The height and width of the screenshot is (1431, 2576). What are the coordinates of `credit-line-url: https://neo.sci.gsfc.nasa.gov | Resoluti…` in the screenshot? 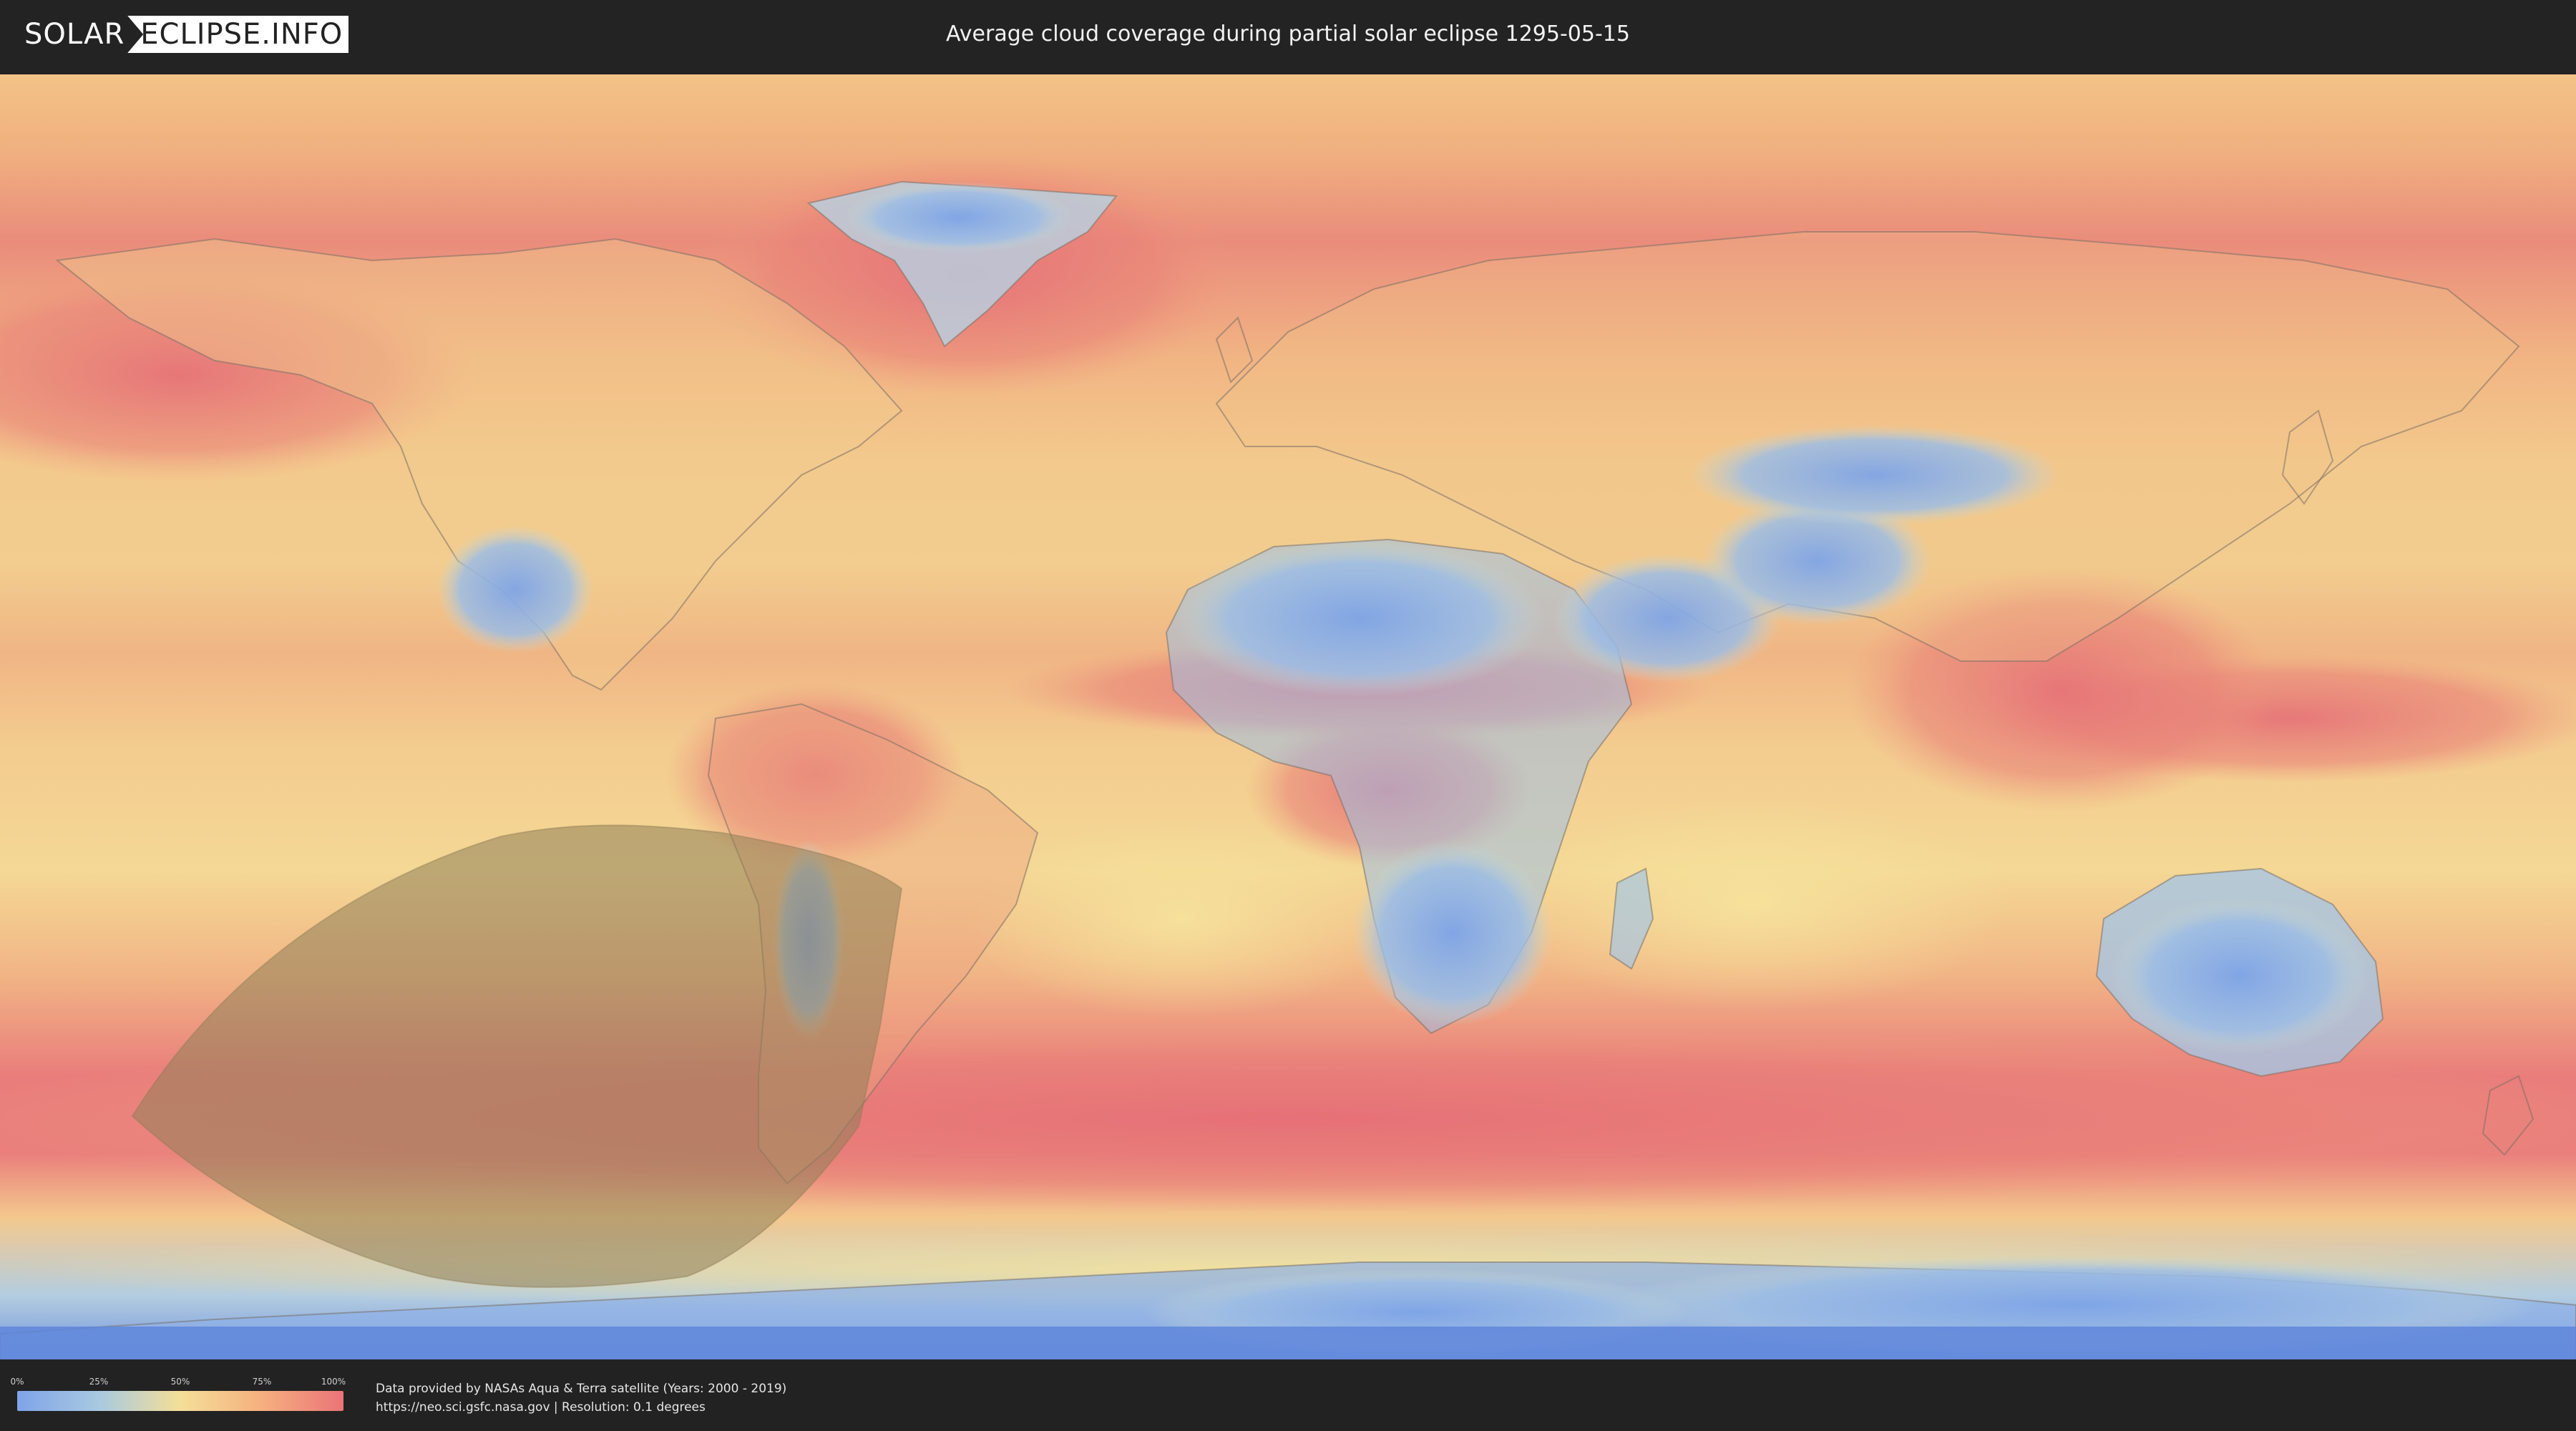 It's located at (541, 1407).